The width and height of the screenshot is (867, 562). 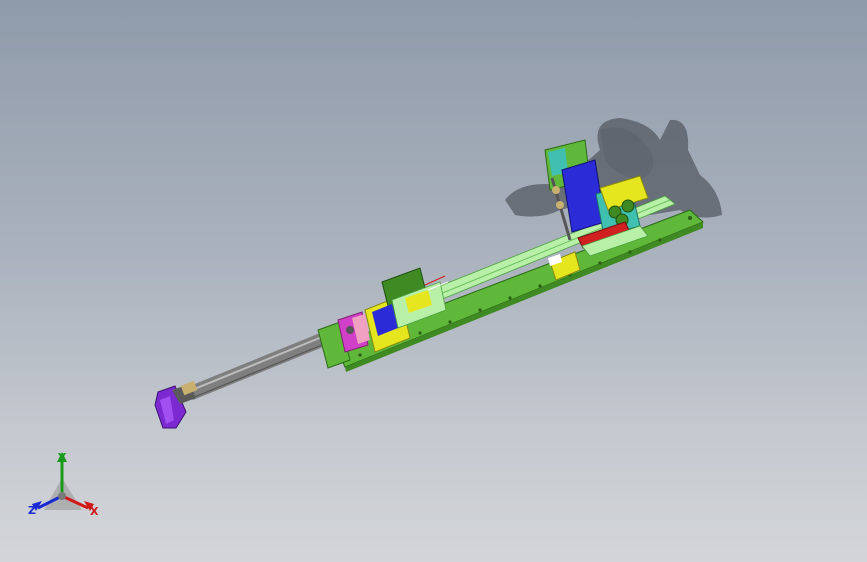 What do you see at coordinates (62, 457) in the screenshot?
I see `y-axis-label: Y` at bounding box center [62, 457].